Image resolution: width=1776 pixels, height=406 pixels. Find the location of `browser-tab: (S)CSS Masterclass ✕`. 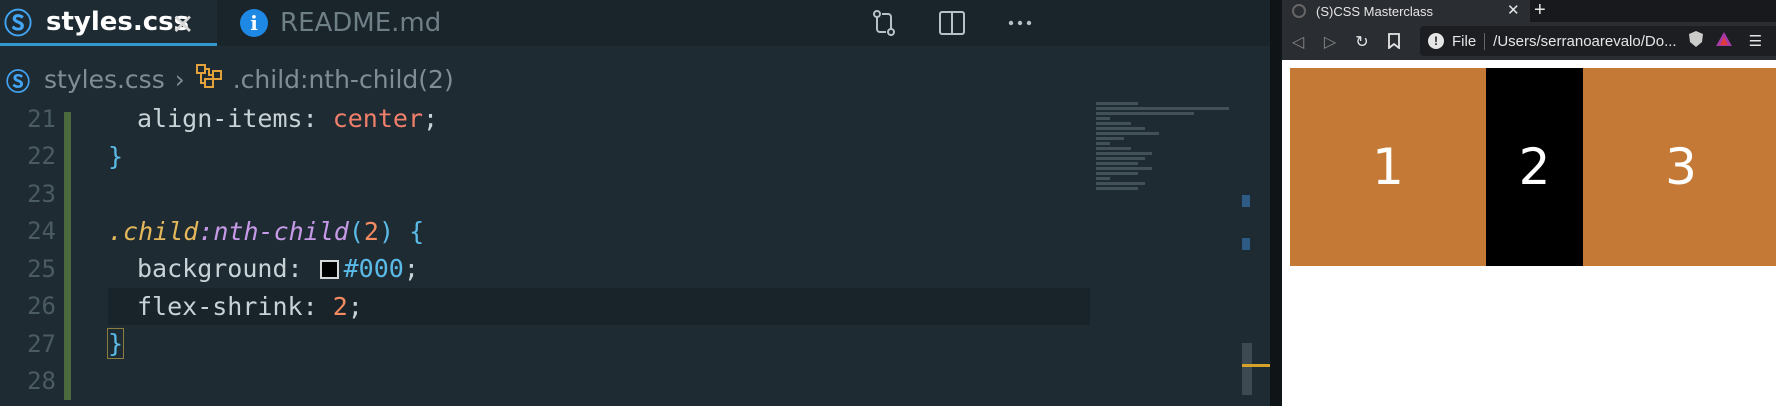

browser-tab: (S)CSS Masterclass ✕ is located at coordinates (1406, 11).